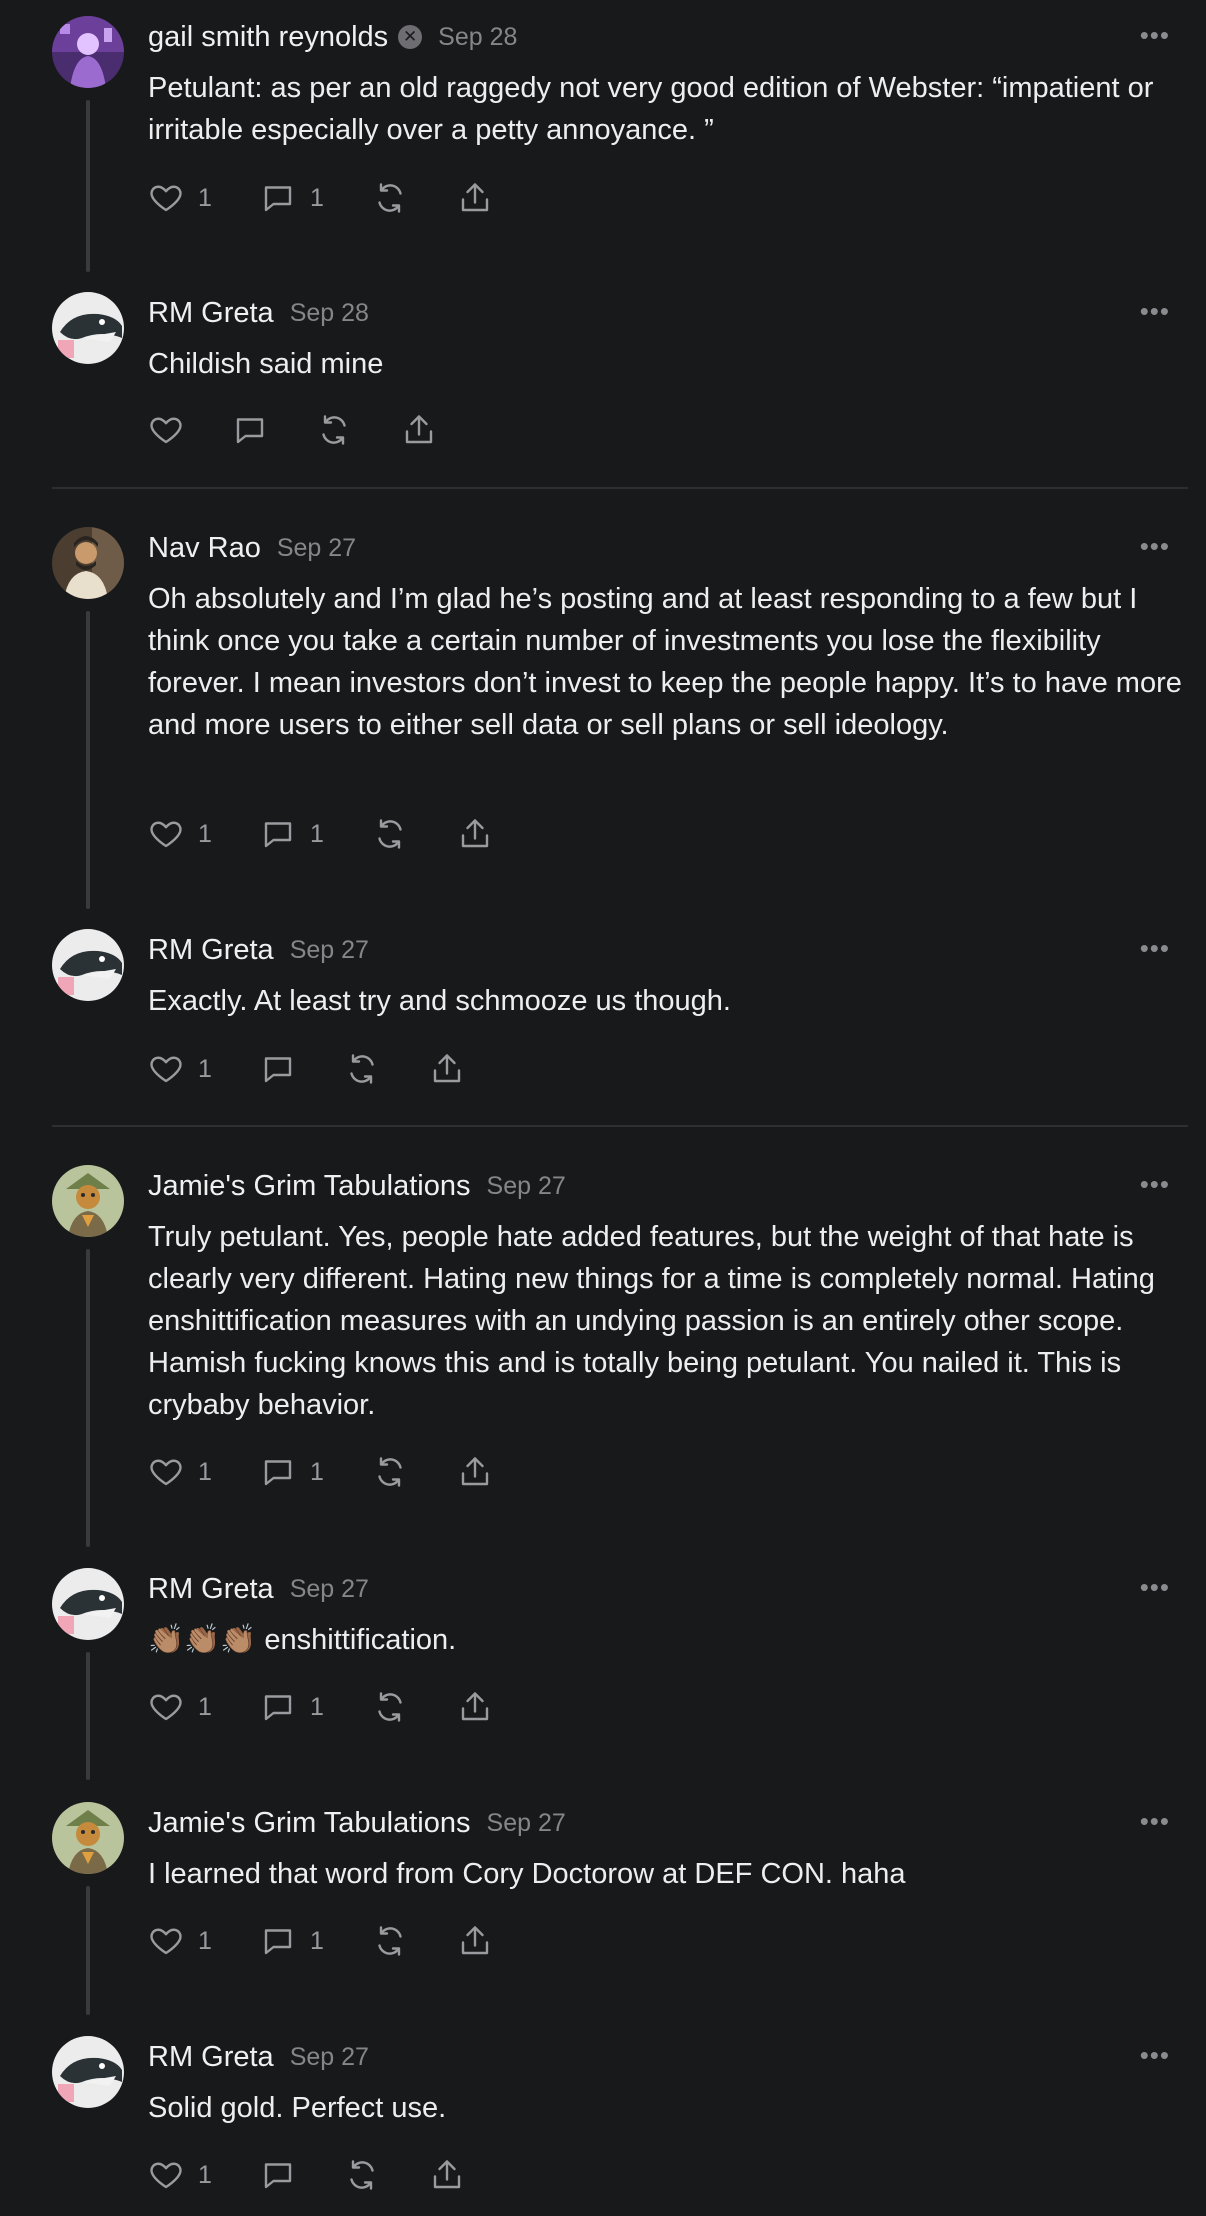 This screenshot has width=1206, height=2216. Describe the element at coordinates (620, 488) in the screenshot. I see `thread-divider` at that location.